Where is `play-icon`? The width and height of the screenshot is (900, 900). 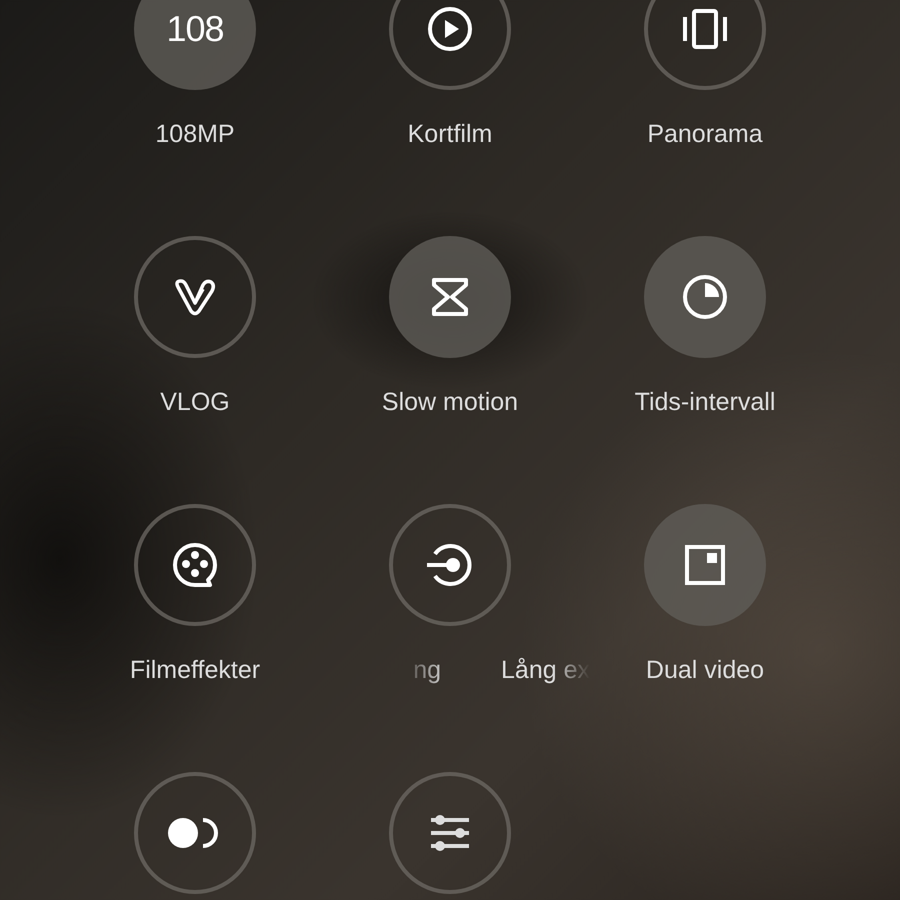
play-icon is located at coordinates (450, 29).